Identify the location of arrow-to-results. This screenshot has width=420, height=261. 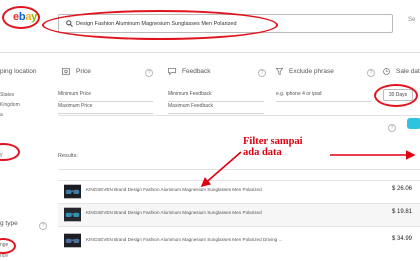
(221, 169).